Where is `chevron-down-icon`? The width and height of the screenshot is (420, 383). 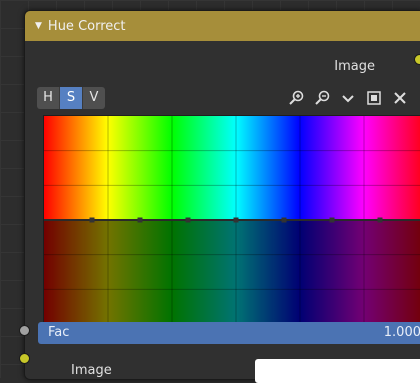
chevron-down-icon is located at coordinates (348, 98).